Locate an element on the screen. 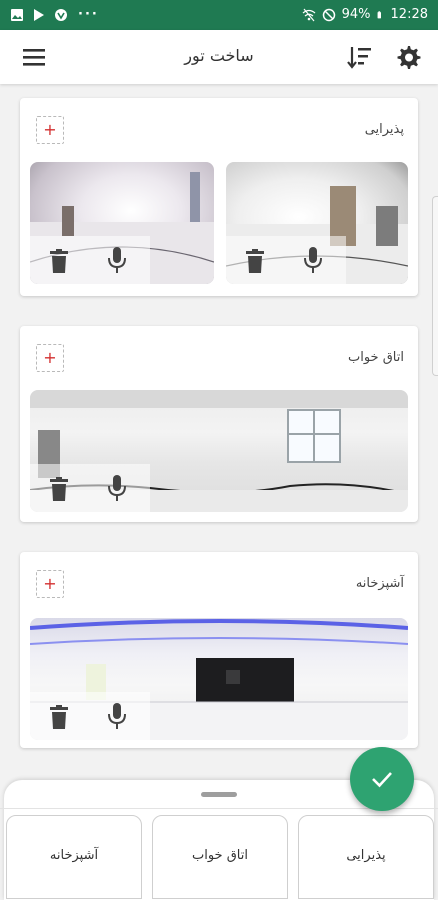  wifi-off-icon is located at coordinates (309, 14).